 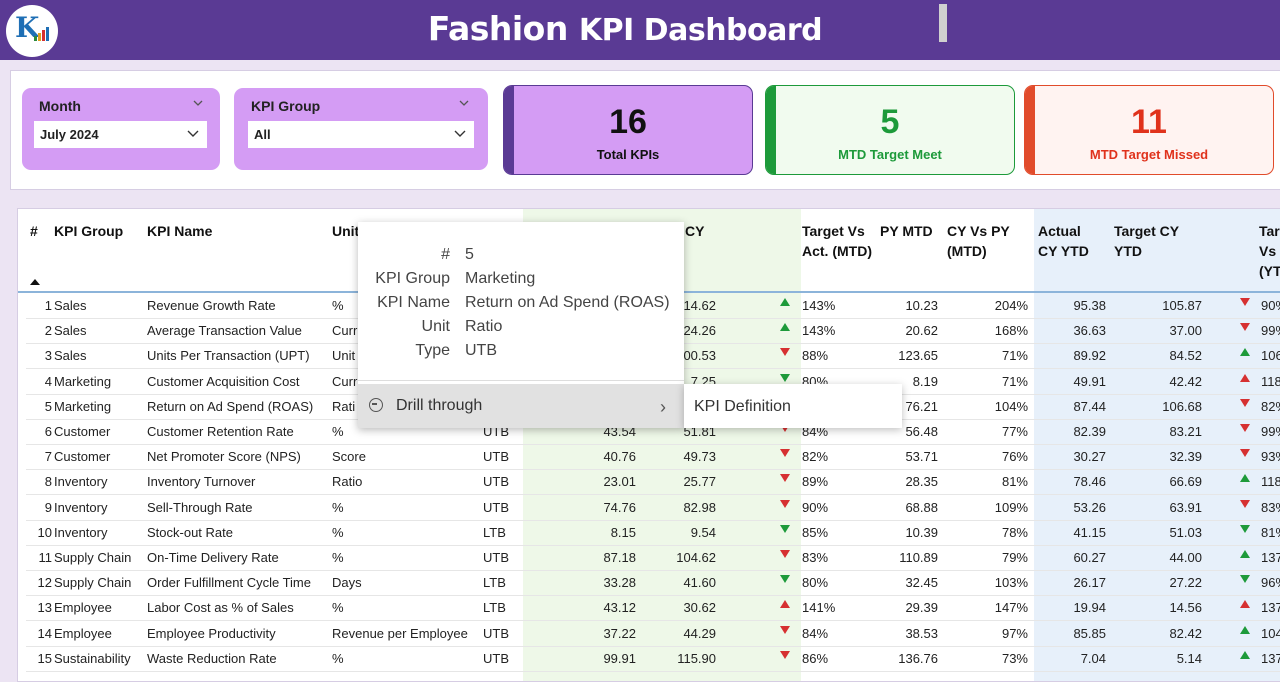 I want to click on cell-n: 13, so click(x=44, y=608).